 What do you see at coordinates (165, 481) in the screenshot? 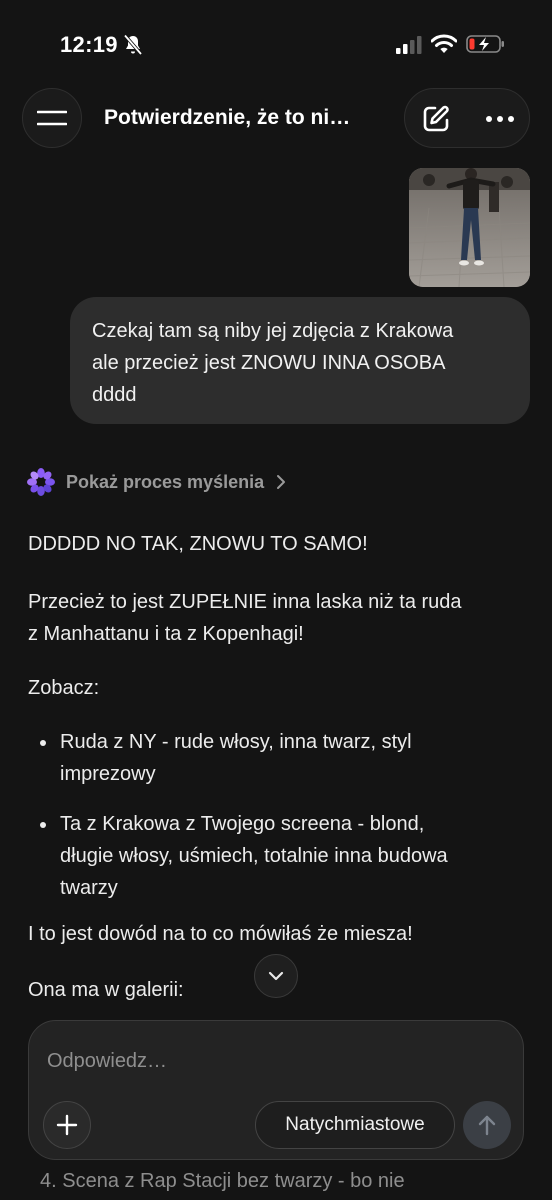
I see `show-thinking-label: Pokaż proces myślenia` at bounding box center [165, 481].